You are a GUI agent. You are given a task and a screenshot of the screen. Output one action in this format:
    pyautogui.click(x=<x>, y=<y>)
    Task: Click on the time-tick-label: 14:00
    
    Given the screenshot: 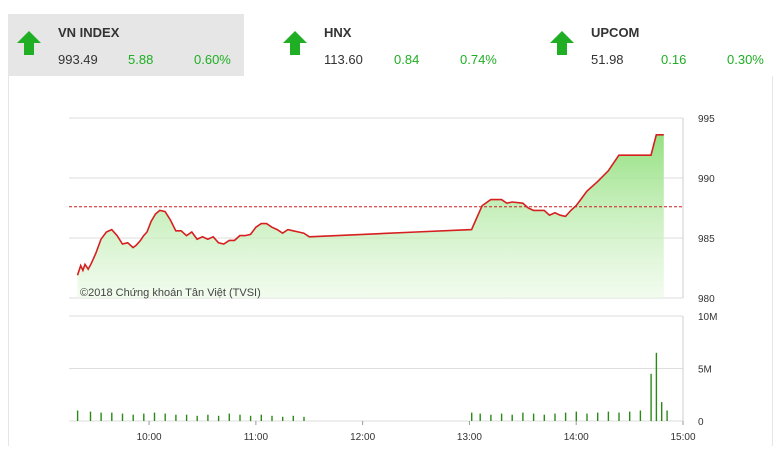 What is the action you would take?
    pyautogui.click(x=576, y=437)
    